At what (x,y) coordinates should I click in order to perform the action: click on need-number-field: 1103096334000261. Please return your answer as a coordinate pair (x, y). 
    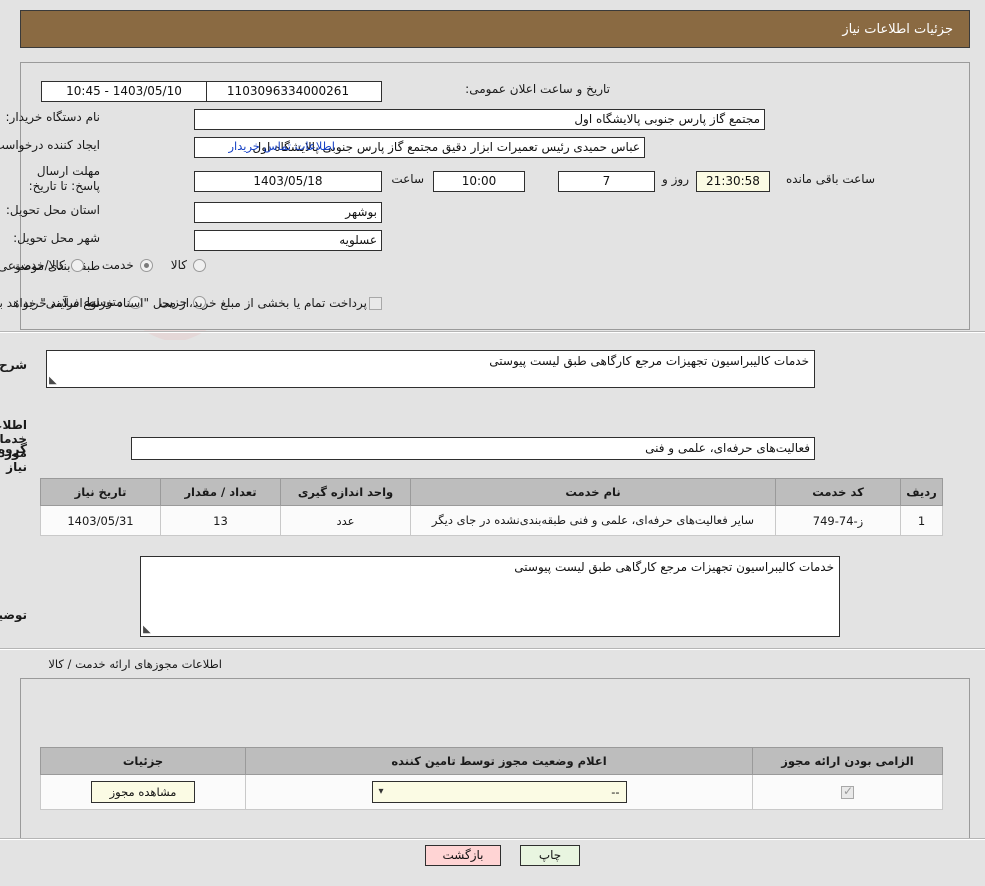
    Looking at the image, I should click on (288, 91).